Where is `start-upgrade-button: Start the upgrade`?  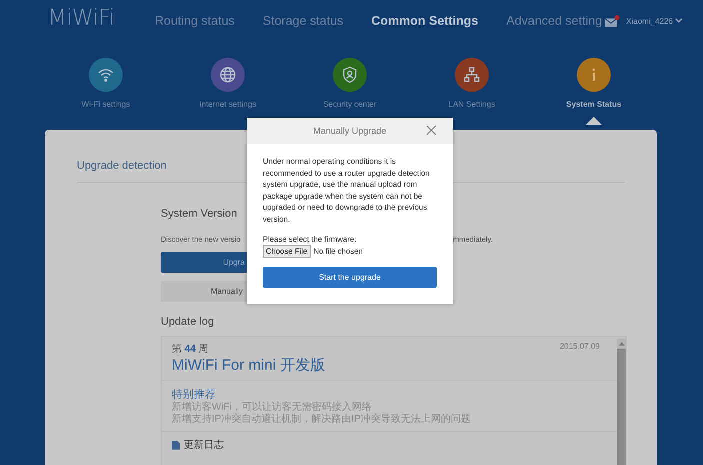
start-upgrade-button: Start the upgrade is located at coordinates (350, 277).